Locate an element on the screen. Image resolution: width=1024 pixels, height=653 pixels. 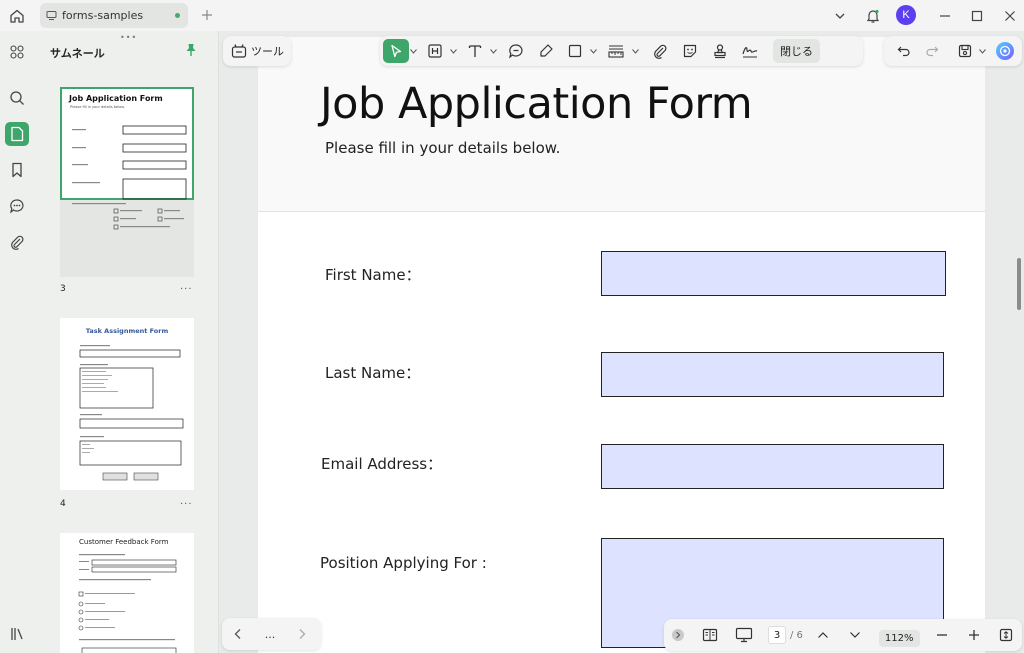
tools-label: ツール is located at coordinates (267, 51).